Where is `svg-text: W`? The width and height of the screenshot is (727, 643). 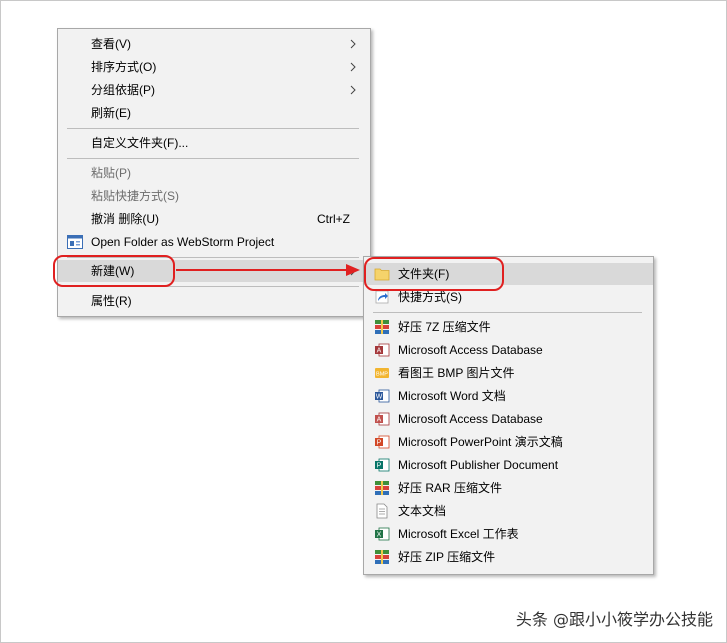
svg-text: W is located at coordinates (379, 397).